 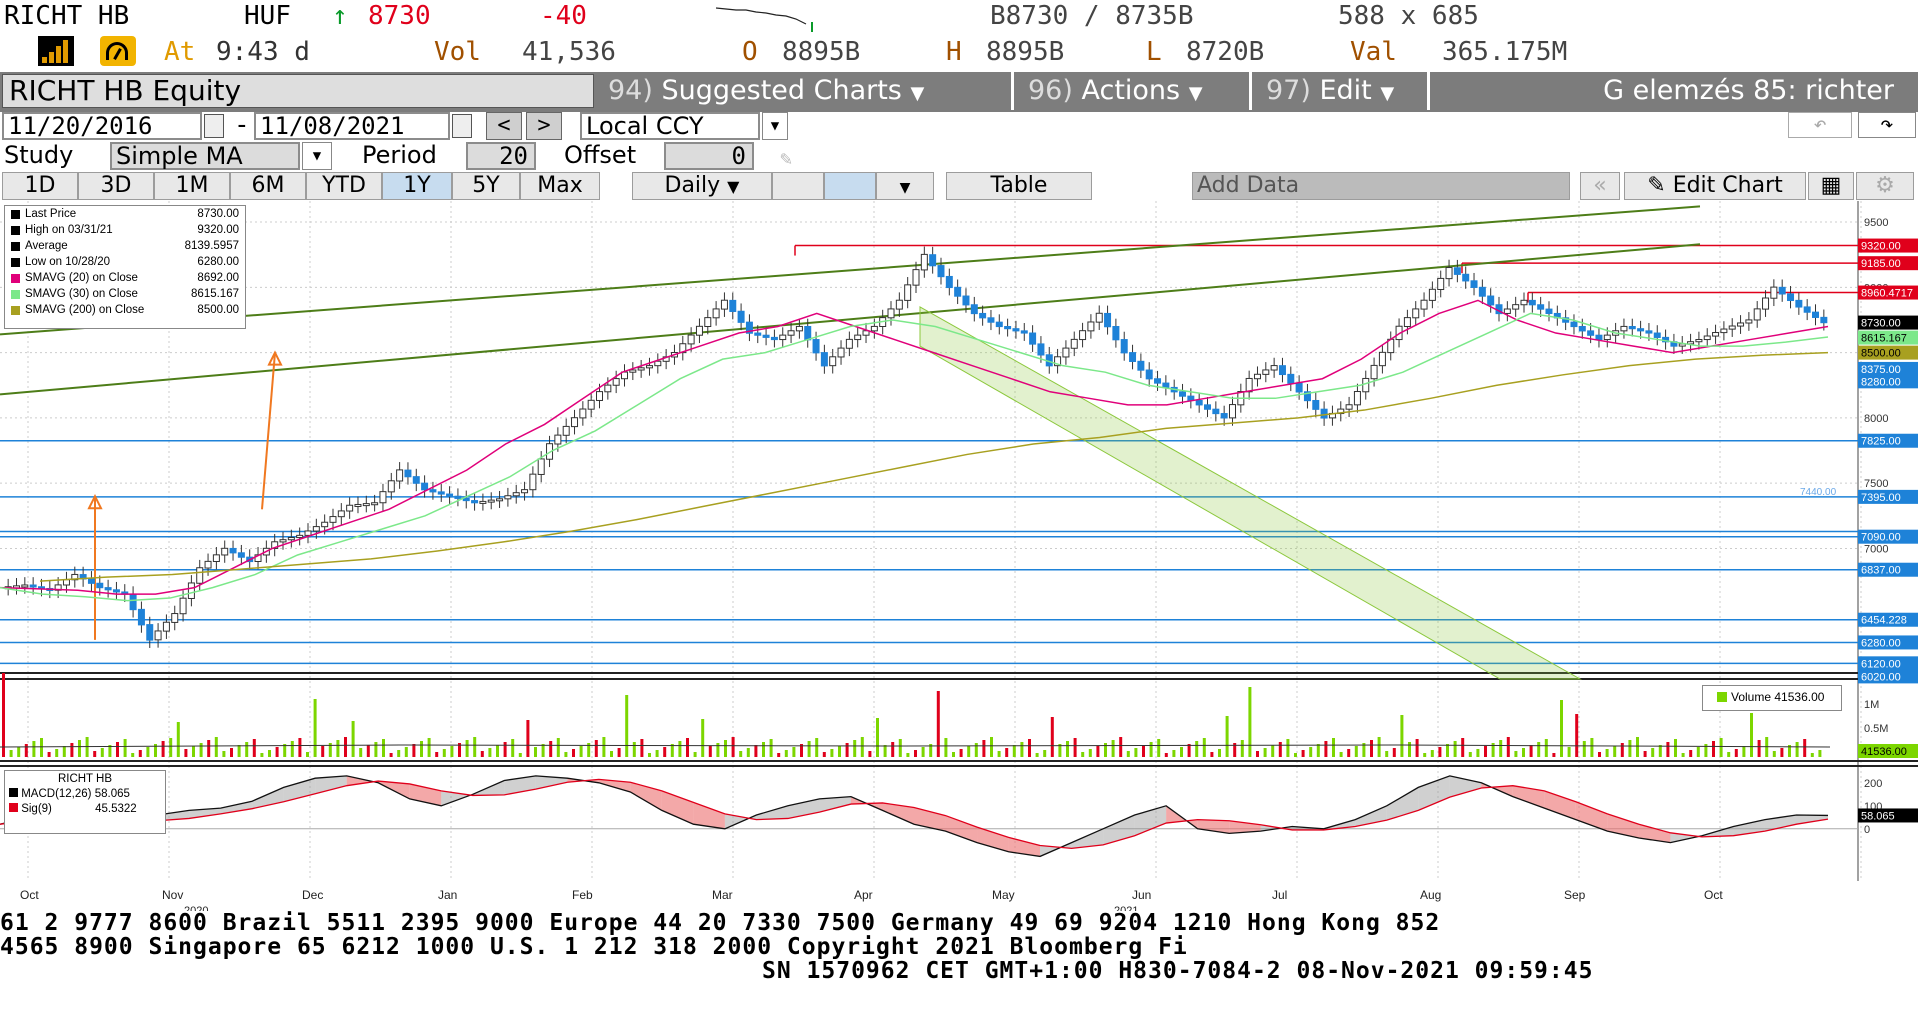 I want to click on collapse-icon: «, so click(x=1600, y=186).